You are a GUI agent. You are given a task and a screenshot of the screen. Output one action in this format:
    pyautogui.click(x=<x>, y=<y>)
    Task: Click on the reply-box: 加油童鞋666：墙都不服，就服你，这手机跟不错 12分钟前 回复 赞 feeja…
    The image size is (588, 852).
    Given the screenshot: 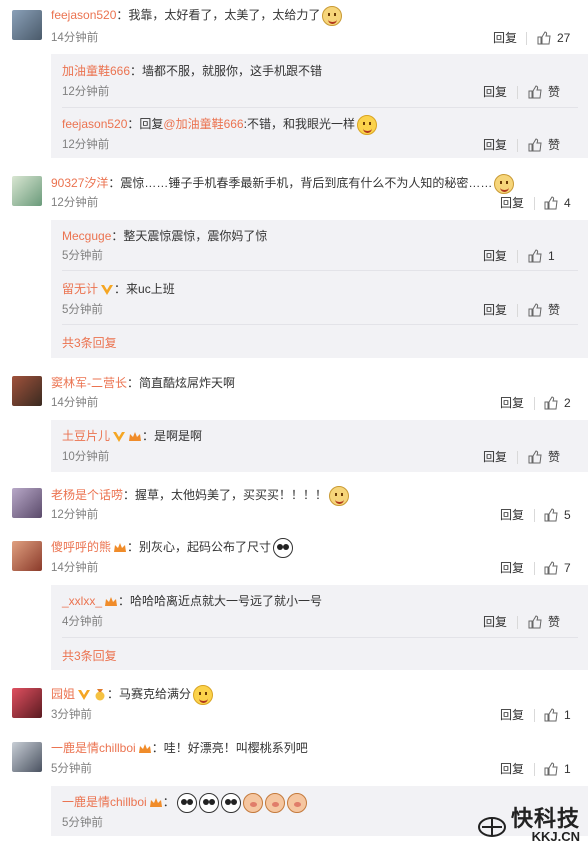 What is the action you would take?
    pyautogui.click(x=319, y=106)
    